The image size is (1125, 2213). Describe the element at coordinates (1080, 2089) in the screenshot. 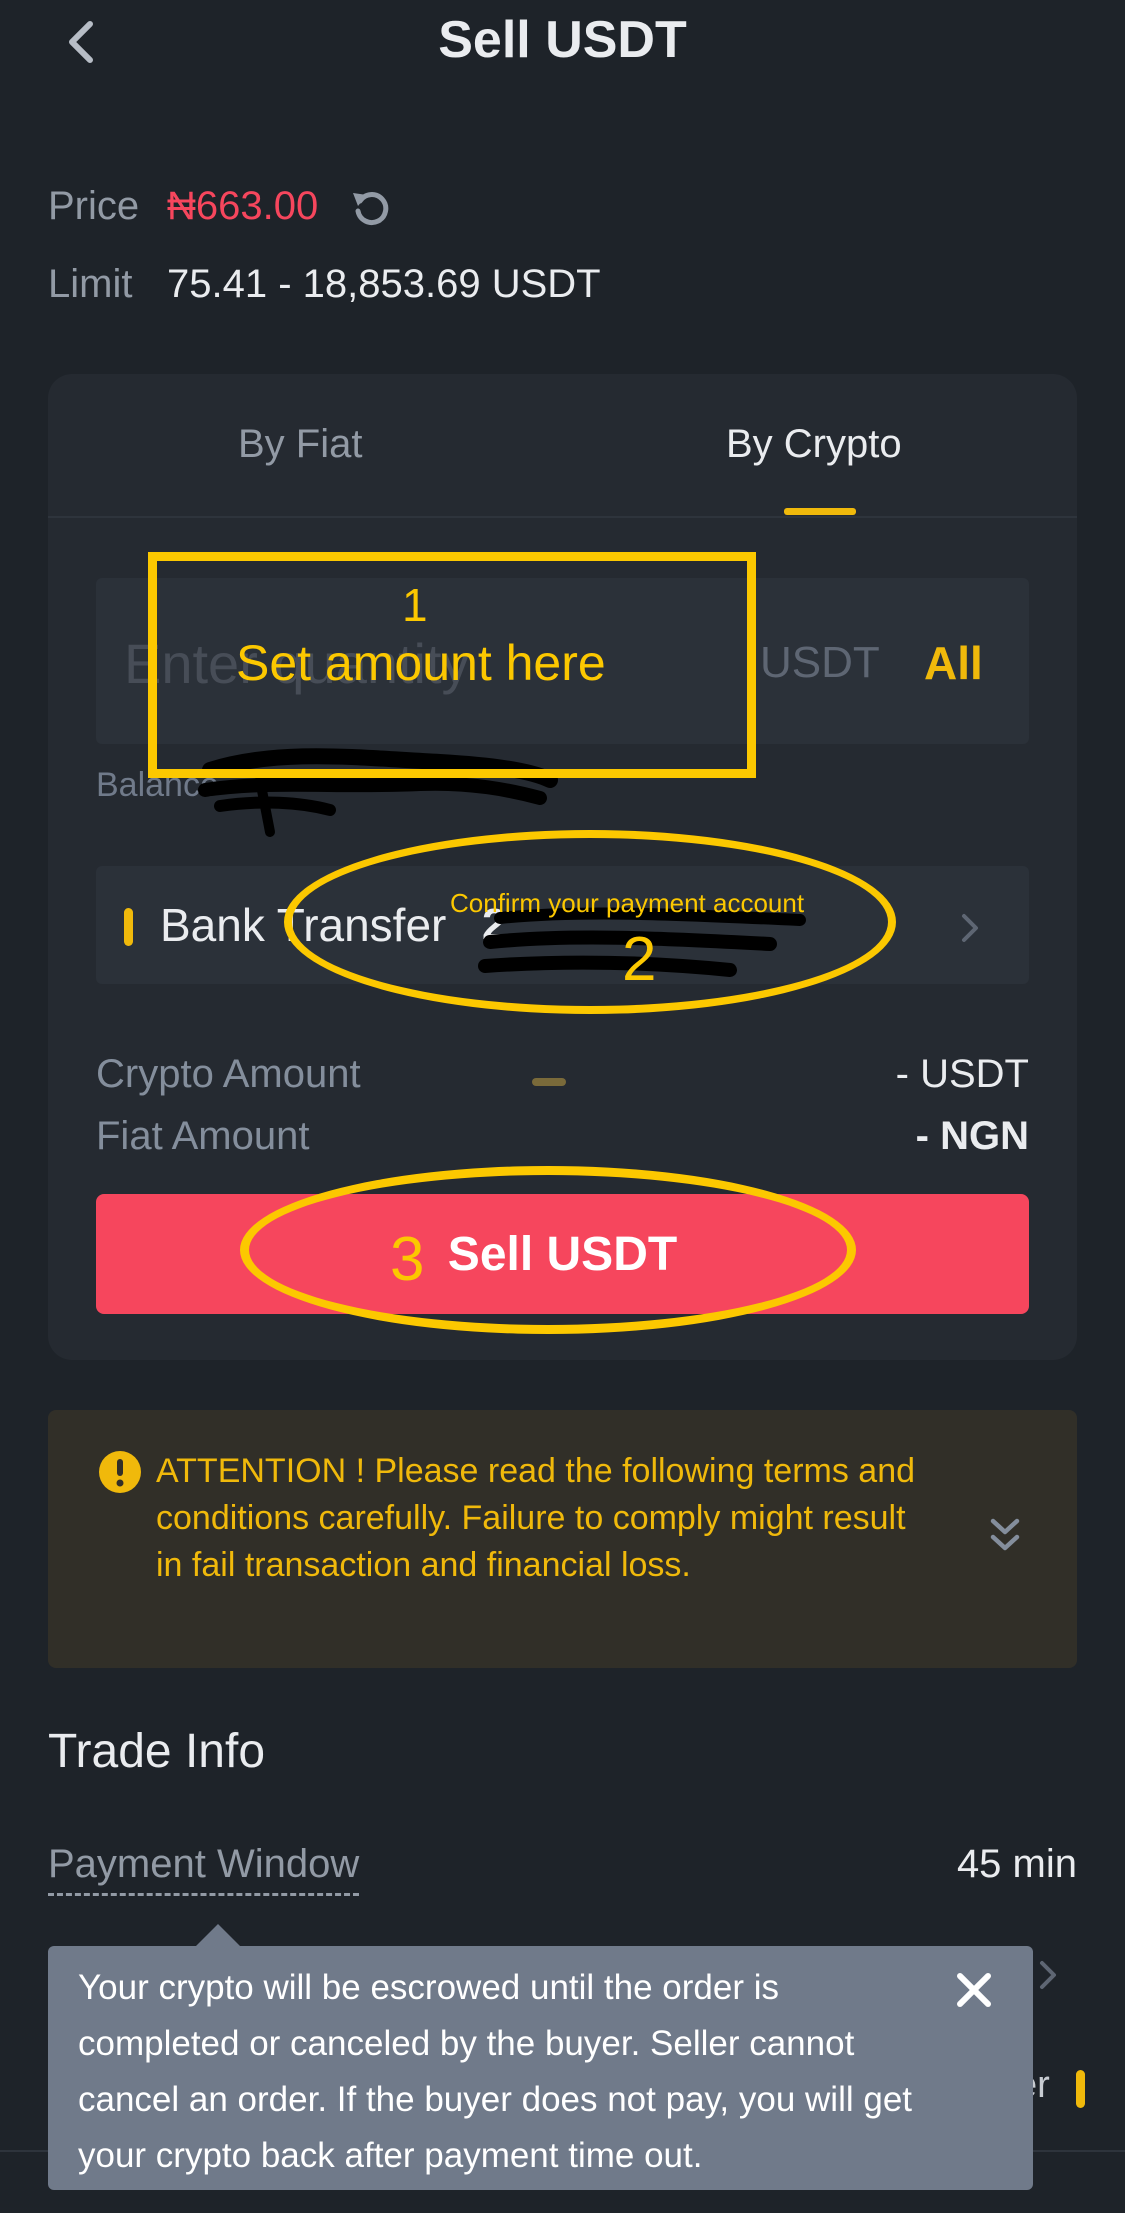

I see `row-marker` at that location.